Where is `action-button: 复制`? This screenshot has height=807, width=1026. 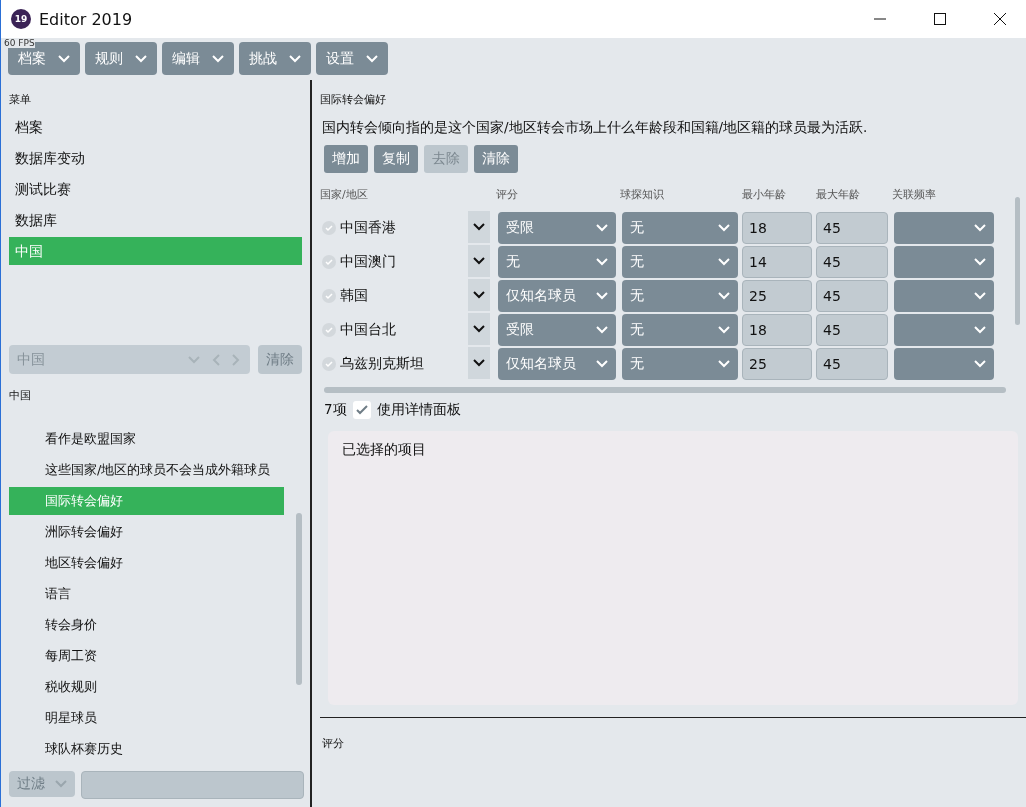 action-button: 复制 is located at coordinates (396, 159).